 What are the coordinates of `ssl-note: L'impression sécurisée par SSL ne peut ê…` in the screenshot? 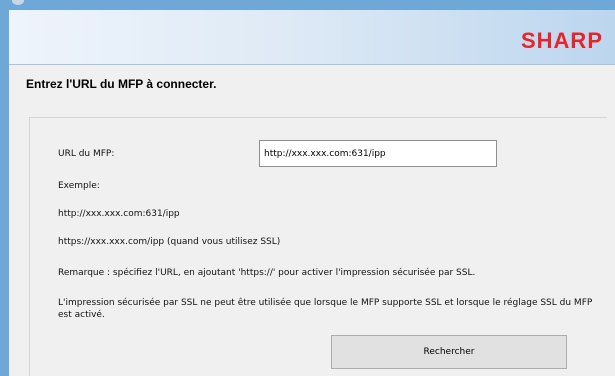 It's located at (325, 309).